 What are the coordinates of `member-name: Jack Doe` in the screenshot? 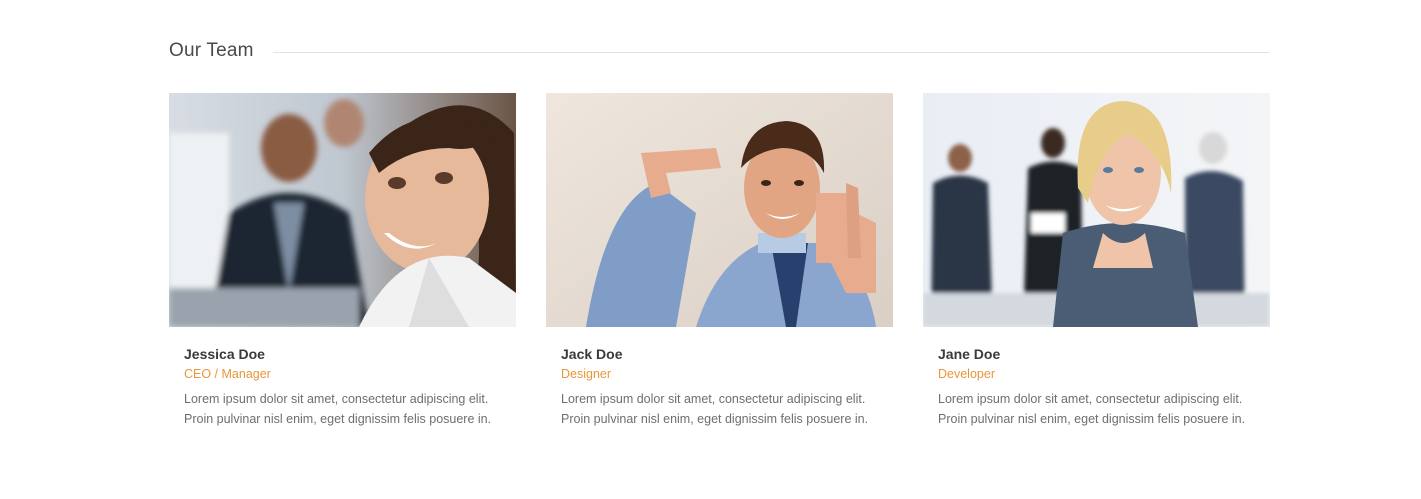 It's located at (719, 354).